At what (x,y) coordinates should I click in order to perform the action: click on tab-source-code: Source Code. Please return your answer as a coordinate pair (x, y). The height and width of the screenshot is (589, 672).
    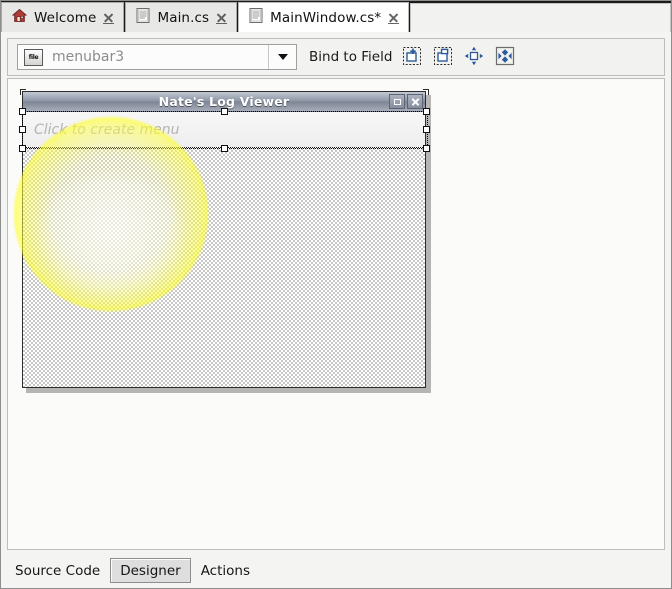
    Looking at the image, I should click on (57, 570).